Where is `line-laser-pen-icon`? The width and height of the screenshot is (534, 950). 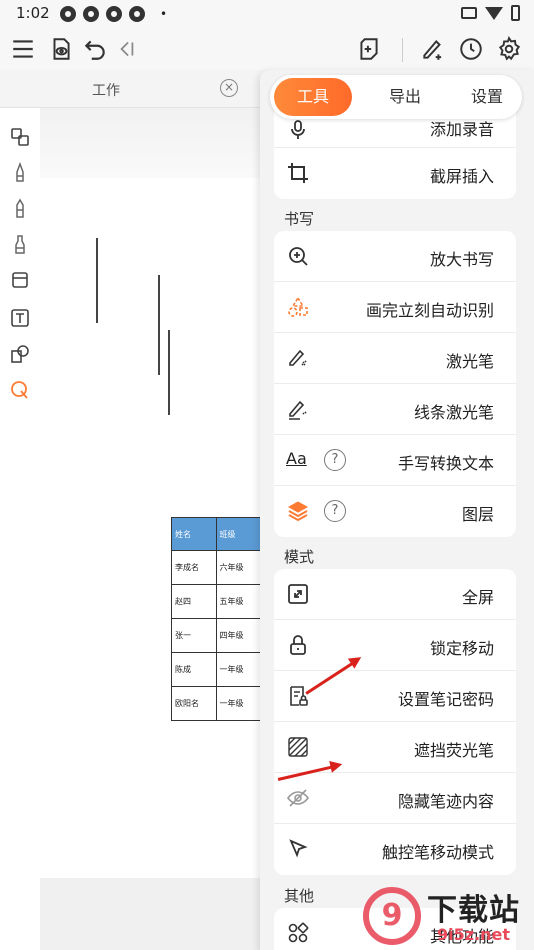
line-laser-pen-icon is located at coordinates (298, 409).